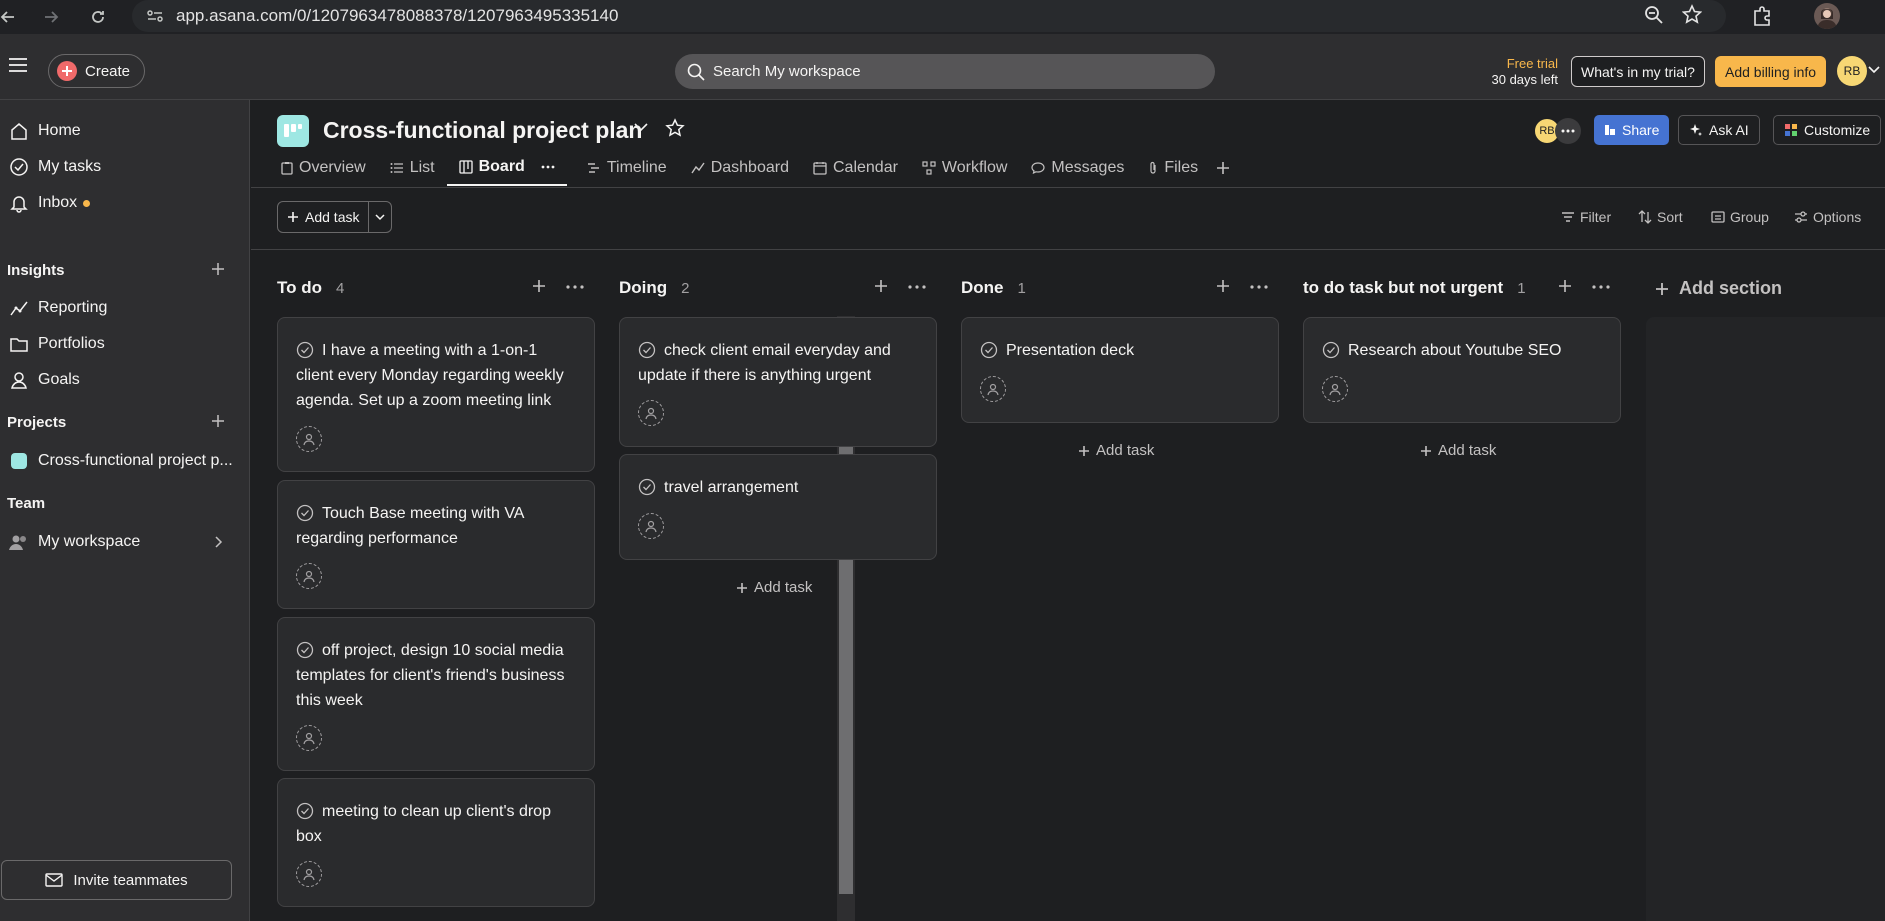 This screenshot has width=1885, height=921. What do you see at coordinates (740, 168) in the screenshot?
I see `tab-dashboard: Dashboard` at bounding box center [740, 168].